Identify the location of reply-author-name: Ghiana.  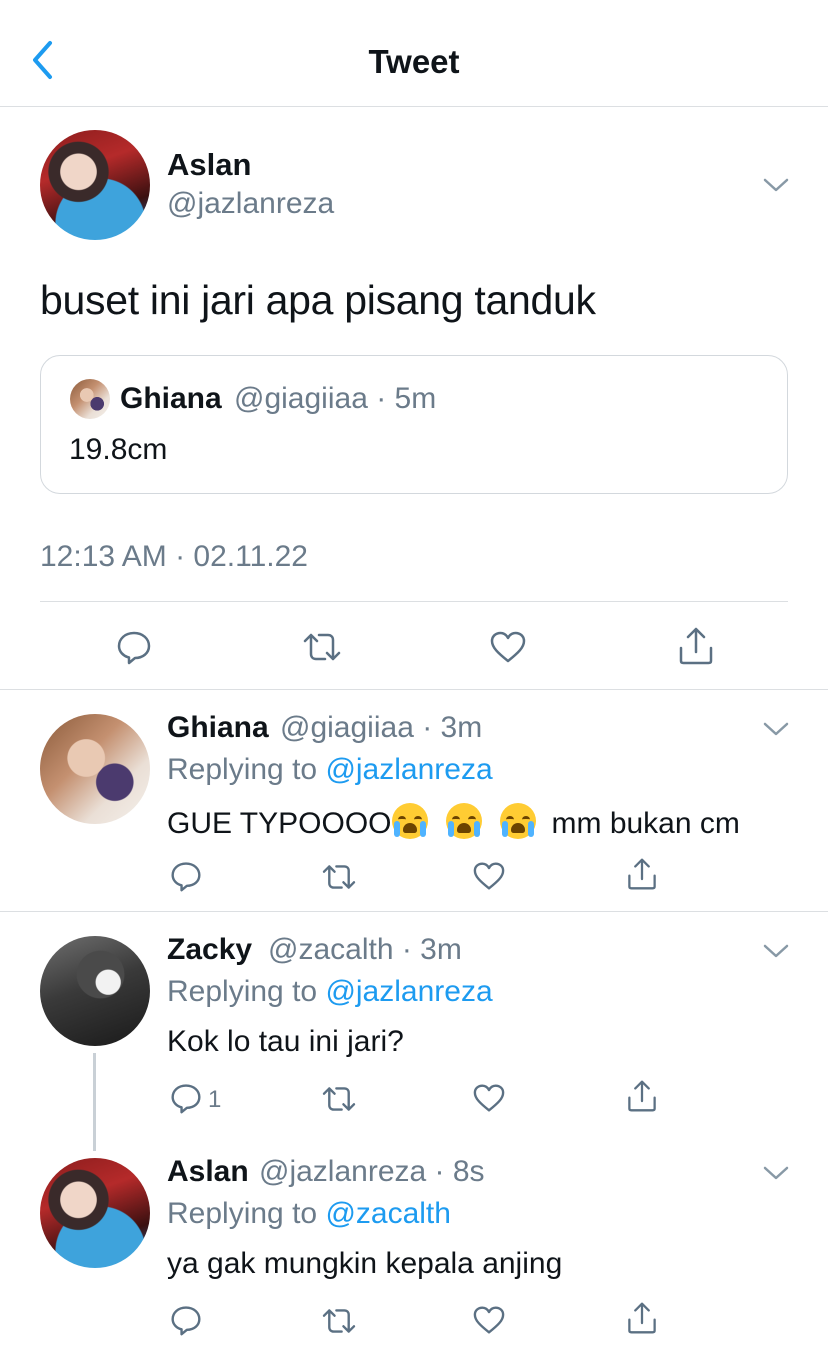
(218, 728).